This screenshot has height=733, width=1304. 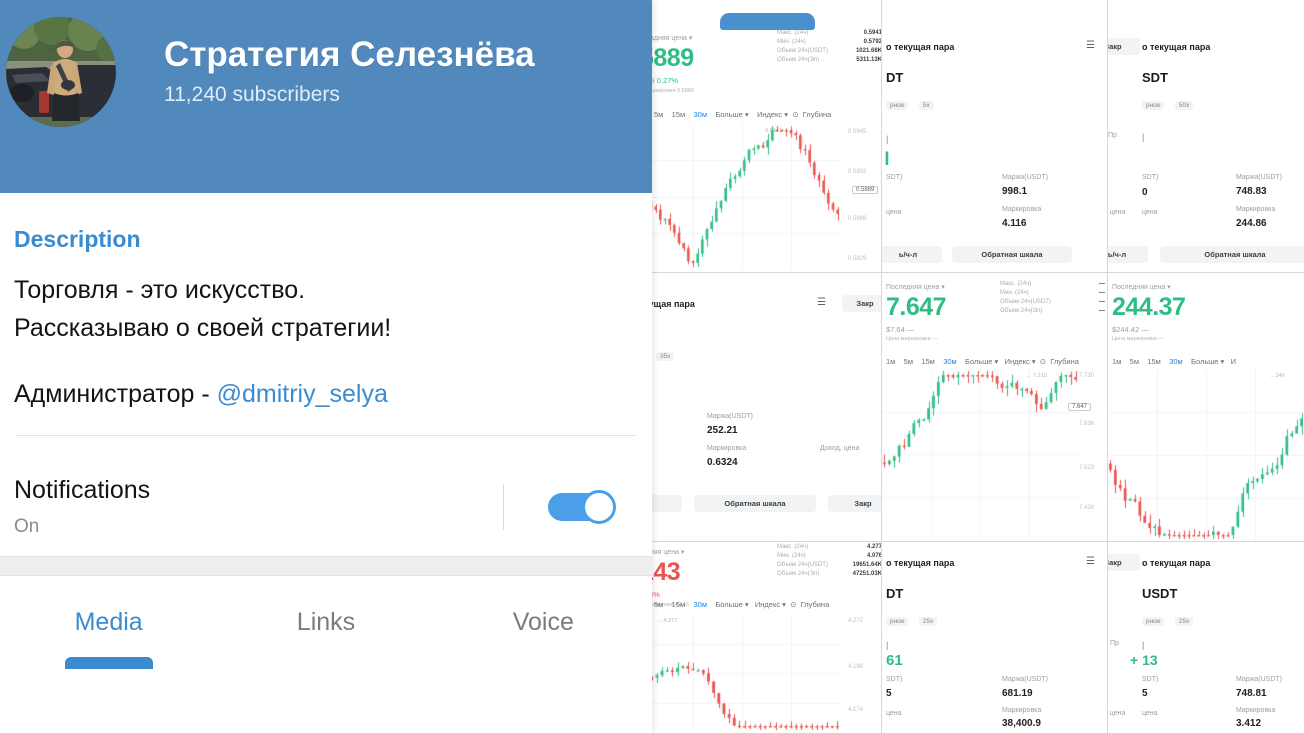 I want to click on shot3-share-button: ь/ч-л, so click(x=1128, y=254).